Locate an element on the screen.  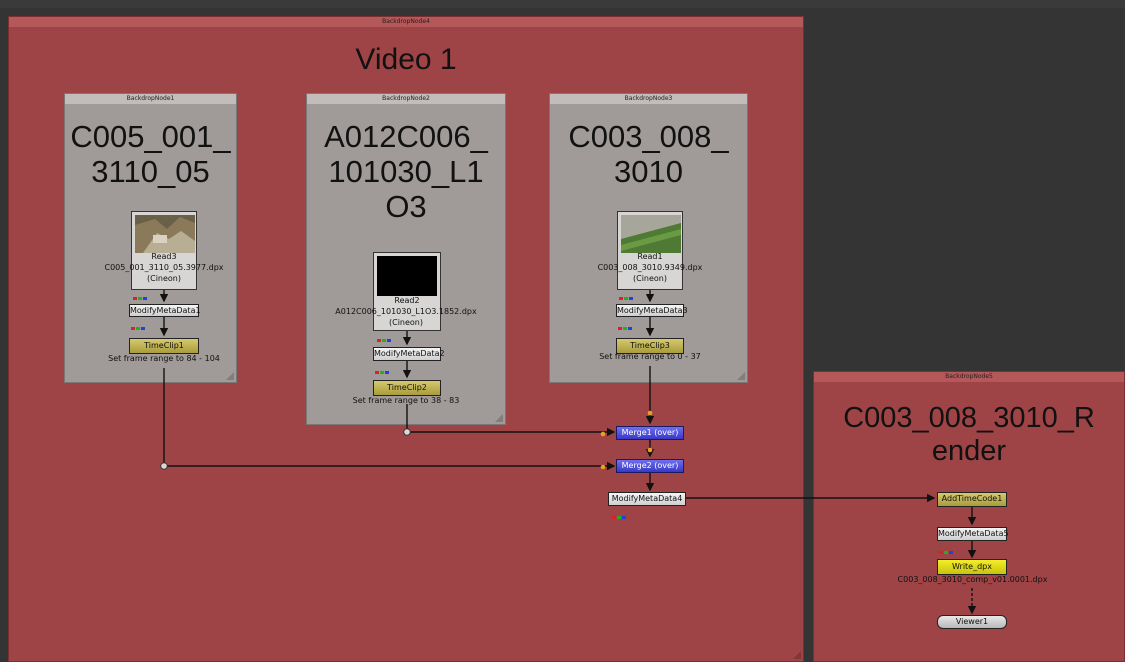
timeclip3-info: Set frame range to 0 - 37 is located at coordinates (650, 356).